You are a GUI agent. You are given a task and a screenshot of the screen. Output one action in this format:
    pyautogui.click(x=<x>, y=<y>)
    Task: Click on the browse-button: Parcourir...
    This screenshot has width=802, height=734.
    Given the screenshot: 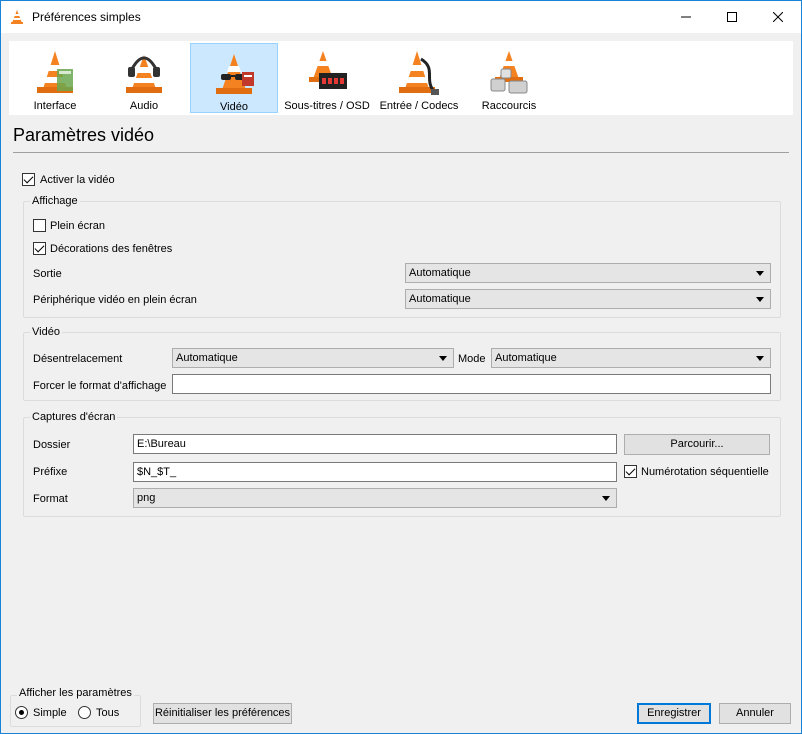 What is the action you would take?
    pyautogui.click(x=697, y=444)
    